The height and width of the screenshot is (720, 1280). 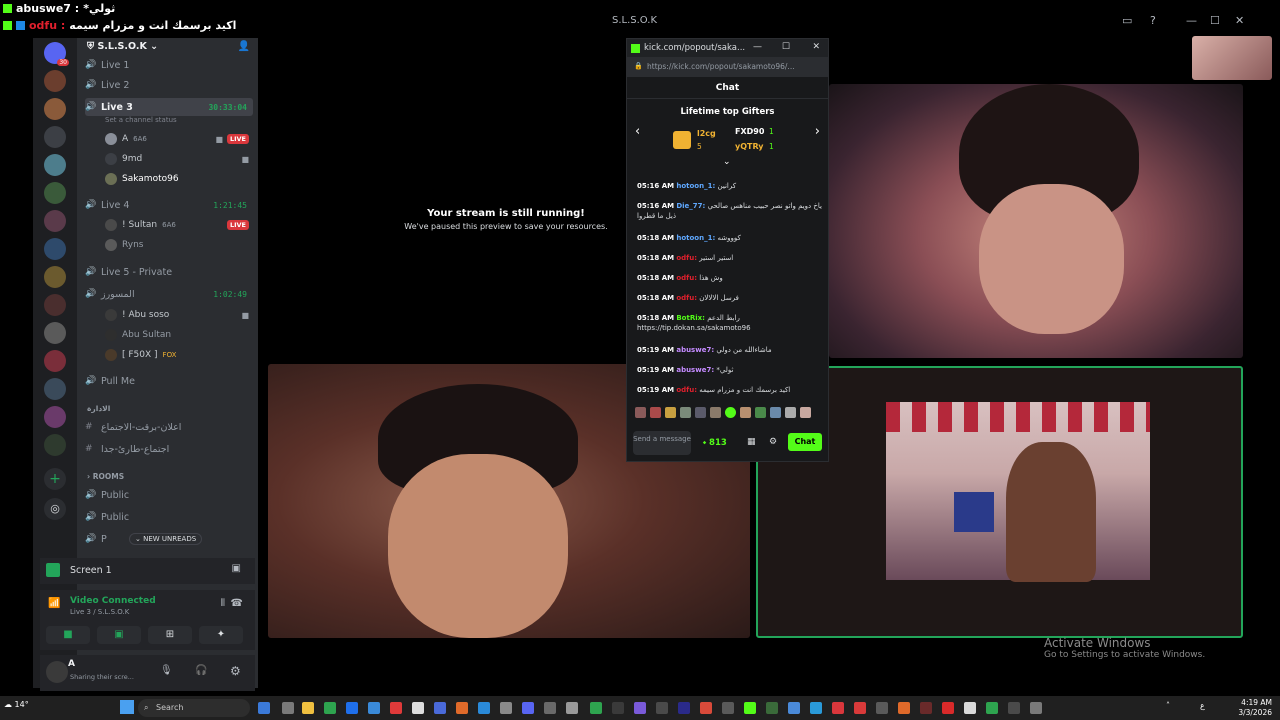 I want to click on gifter-name: FXD90, so click(x=749, y=131).